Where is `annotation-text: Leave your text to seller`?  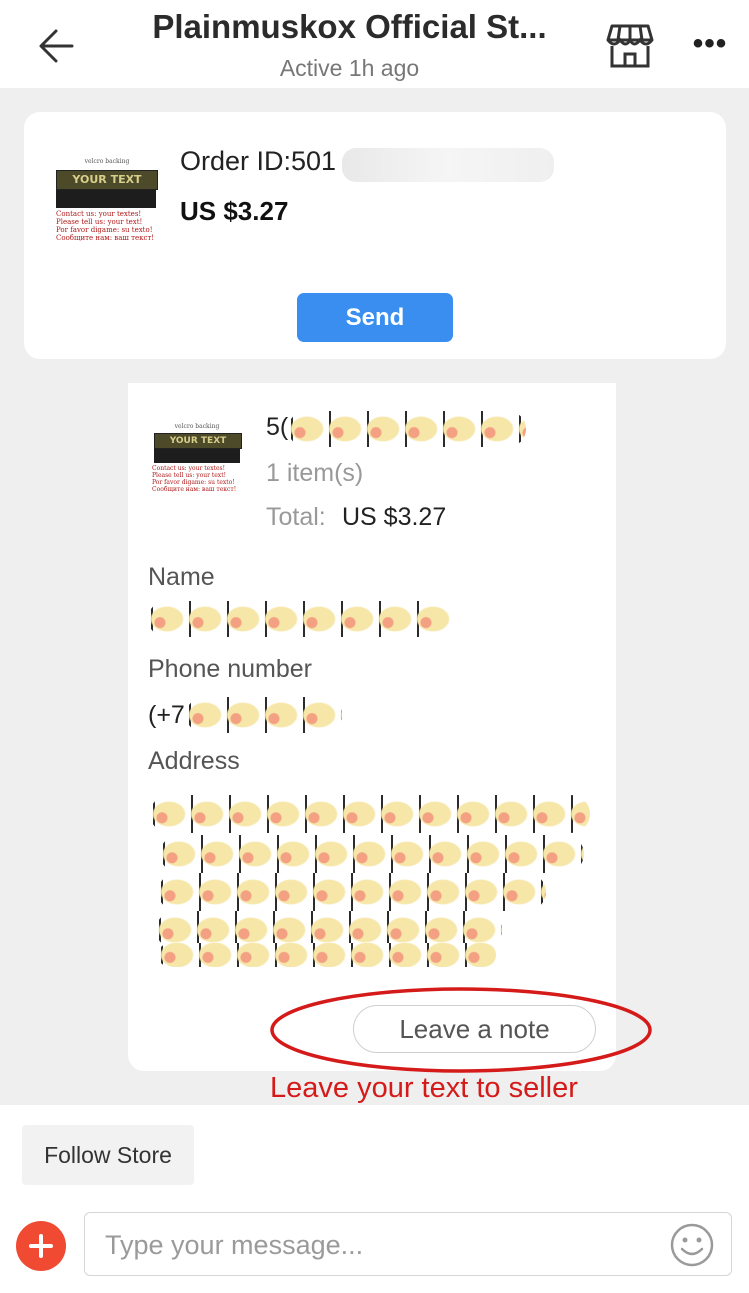 annotation-text: Leave your text to seller is located at coordinates (424, 1088).